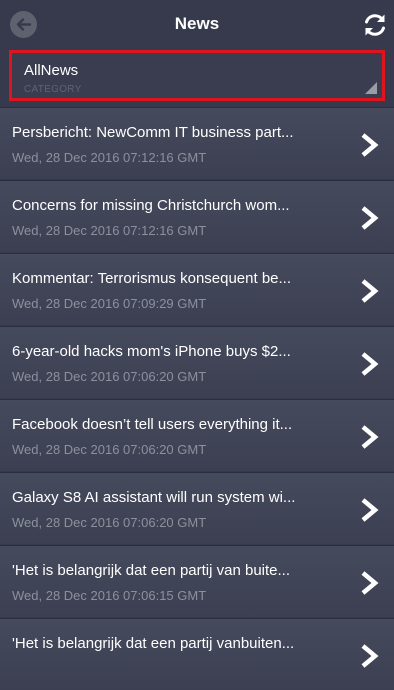 The width and height of the screenshot is (394, 690). I want to click on page-title: News, so click(197, 23).